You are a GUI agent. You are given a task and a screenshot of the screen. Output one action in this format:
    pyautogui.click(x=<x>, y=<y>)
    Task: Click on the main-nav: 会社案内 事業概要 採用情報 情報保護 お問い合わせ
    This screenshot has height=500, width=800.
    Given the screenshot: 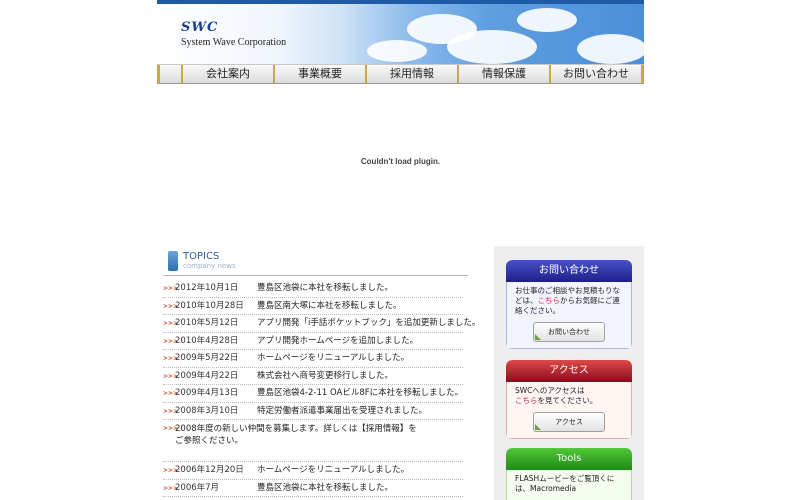 What is the action you would take?
    pyautogui.click(x=400, y=74)
    